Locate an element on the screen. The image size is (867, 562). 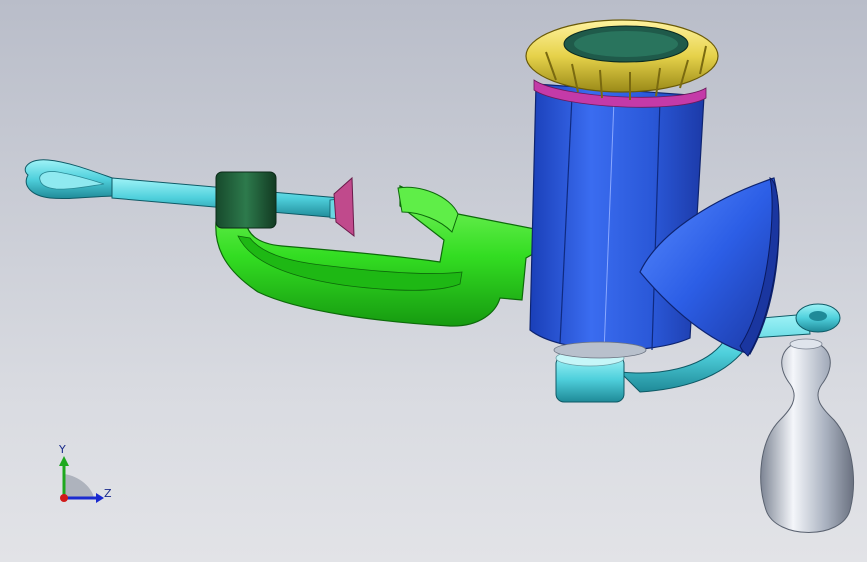
clamp-collar is located at coordinates (246, 200).